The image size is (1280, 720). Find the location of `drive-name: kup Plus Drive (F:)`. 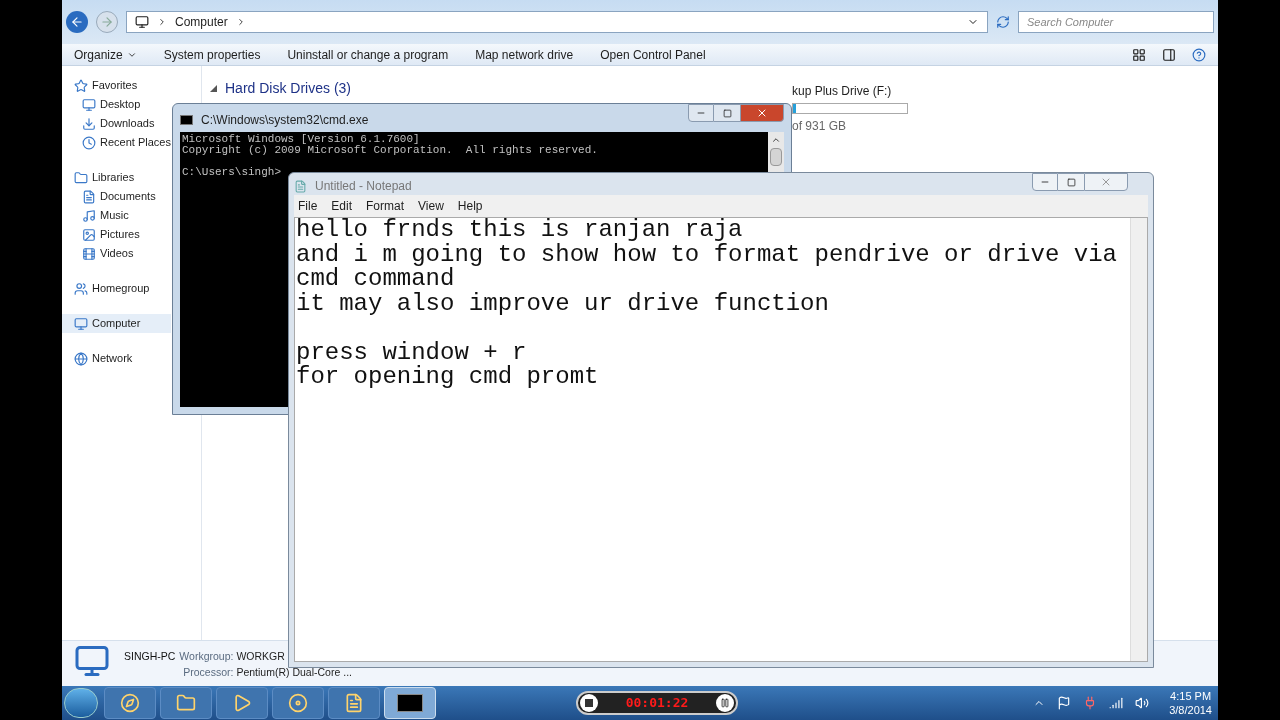

drive-name: kup Plus Drive (F:) is located at coordinates (842, 91).